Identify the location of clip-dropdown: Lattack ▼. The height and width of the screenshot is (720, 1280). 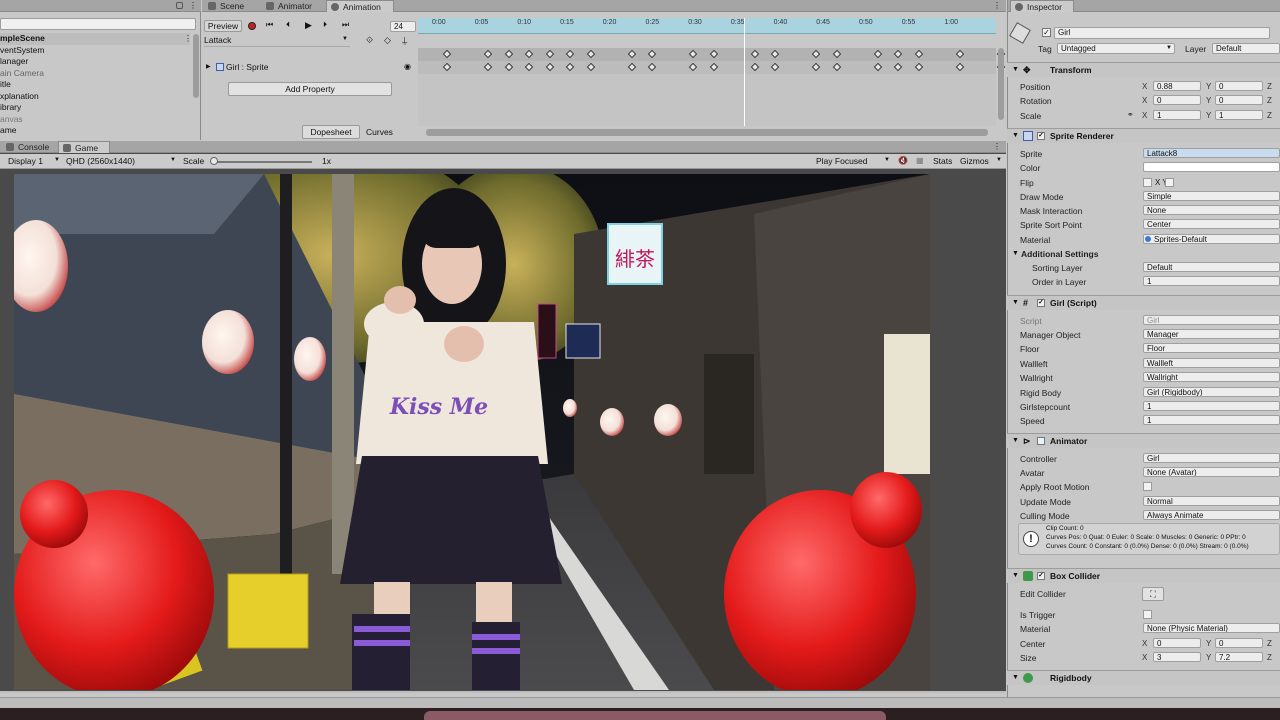
(277, 41).